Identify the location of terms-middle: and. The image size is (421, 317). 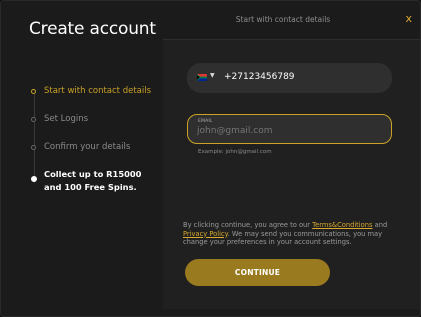
(380, 225).